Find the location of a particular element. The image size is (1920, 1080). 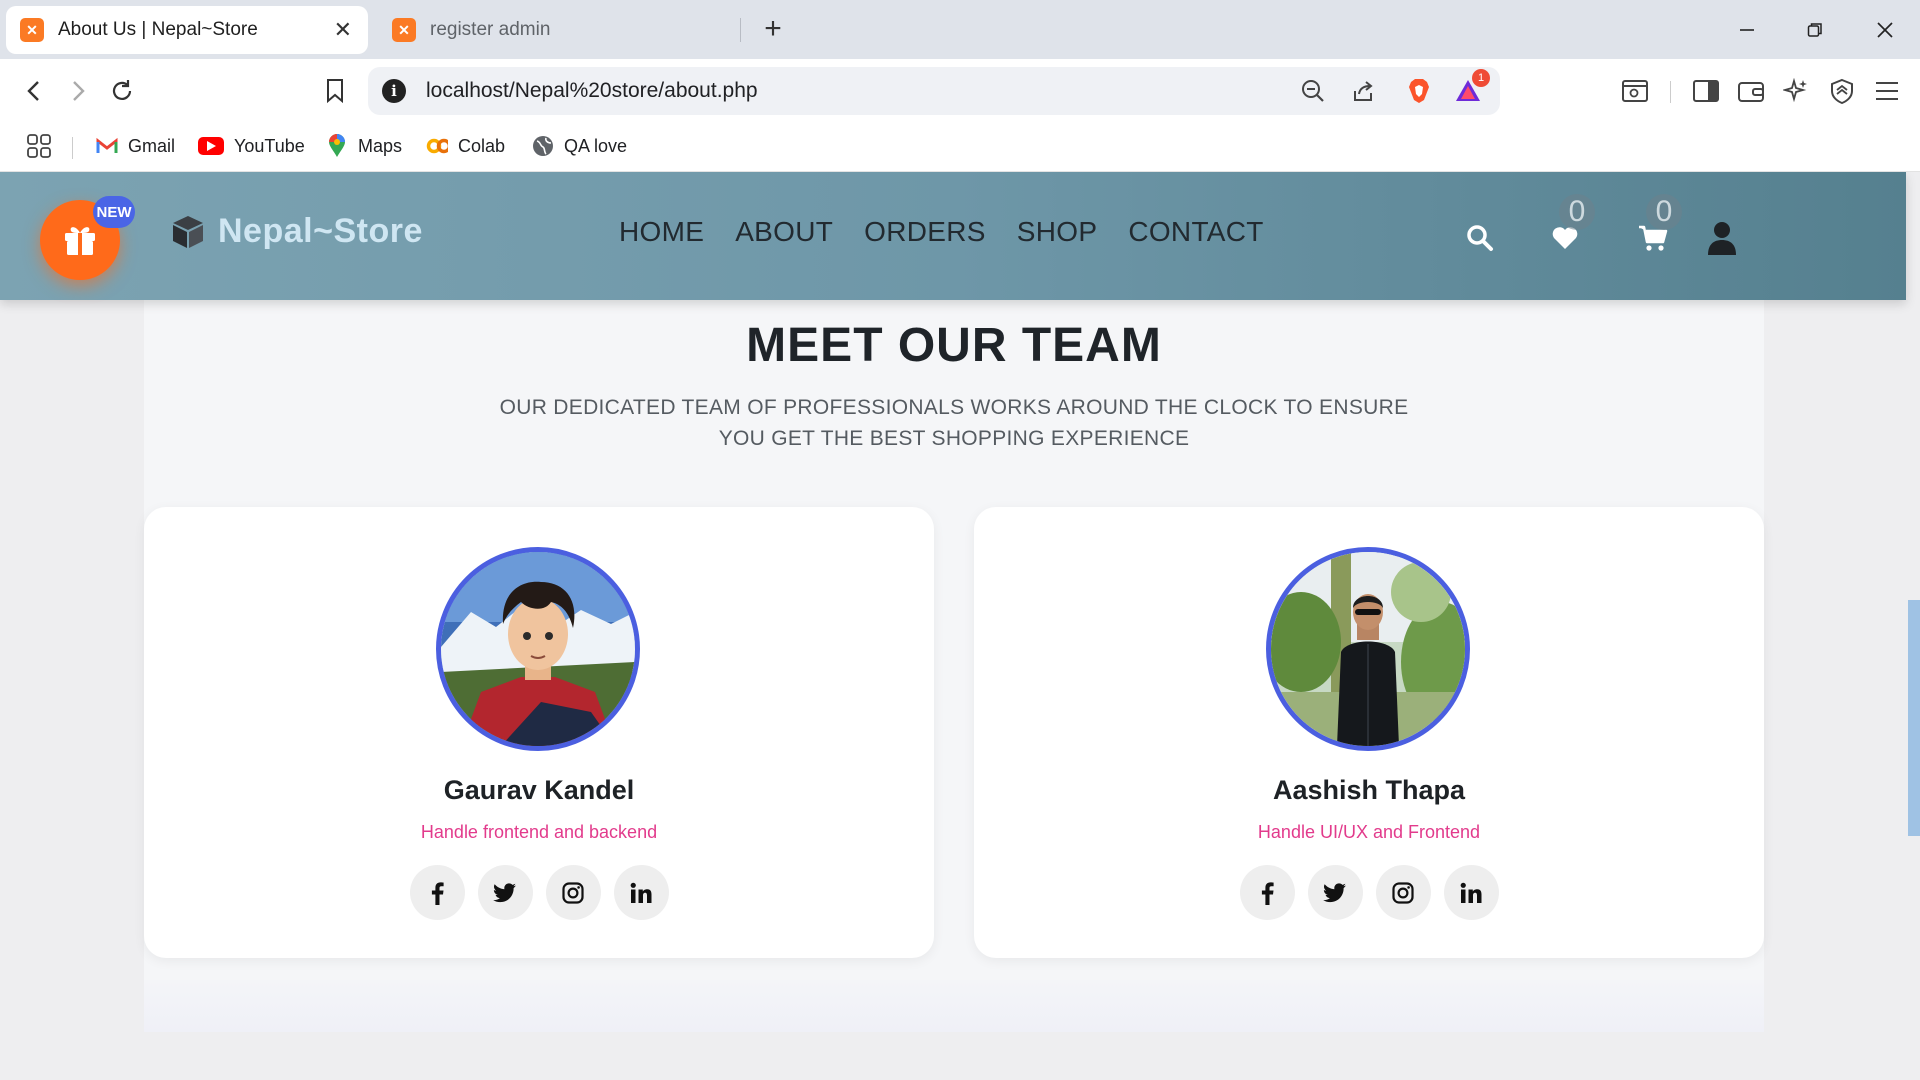

browser-toolbar: i localhost/Nepal%20store/about.php 1 is located at coordinates (960, 90).